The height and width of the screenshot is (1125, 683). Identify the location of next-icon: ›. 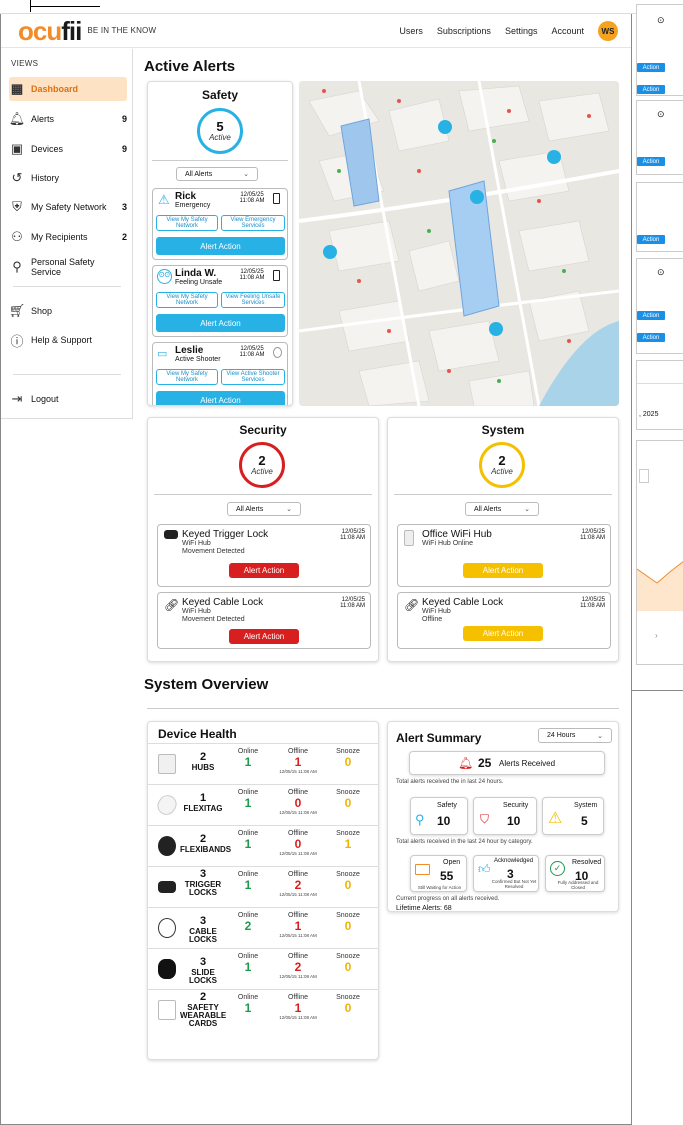
(656, 635).